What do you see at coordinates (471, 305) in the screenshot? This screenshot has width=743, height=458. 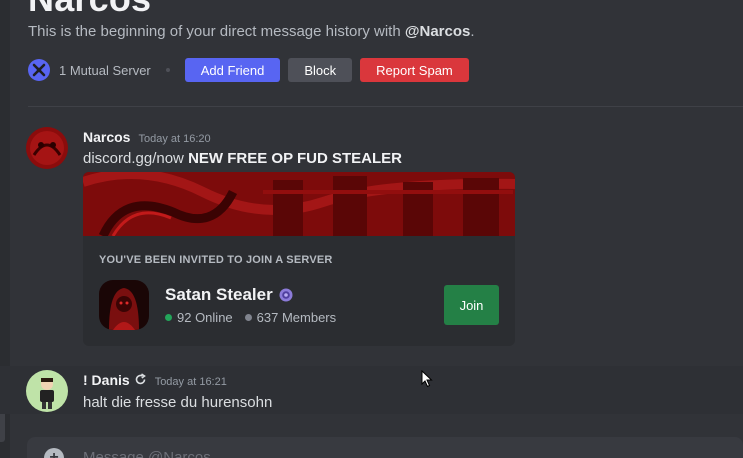 I see `join-server-button: Join` at bounding box center [471, 305].